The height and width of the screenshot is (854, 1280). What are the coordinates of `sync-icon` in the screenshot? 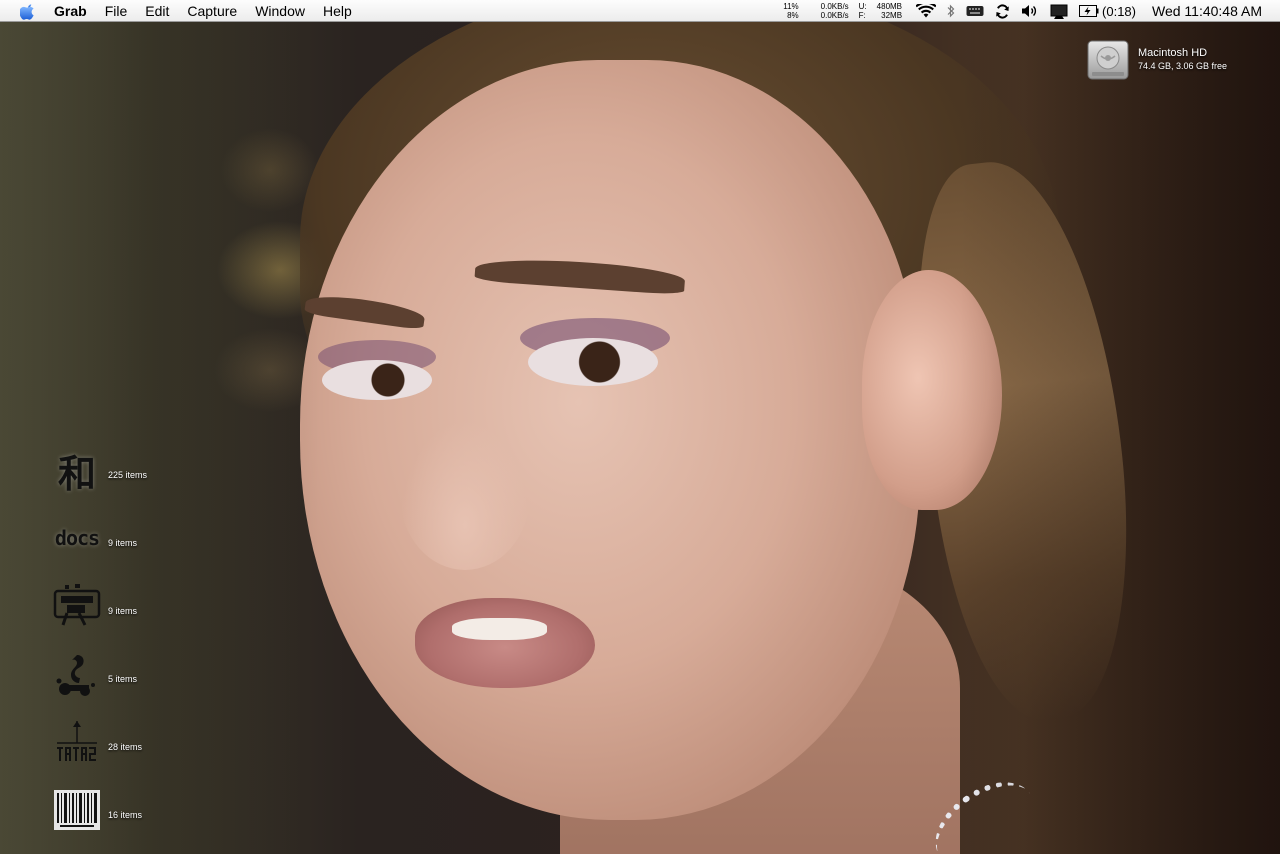 It's located at (1002, 11).